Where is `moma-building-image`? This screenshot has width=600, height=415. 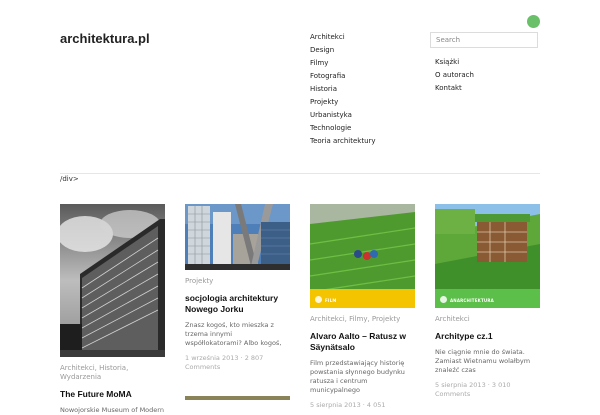 moma-building-image is located at coordinates (112, 280).